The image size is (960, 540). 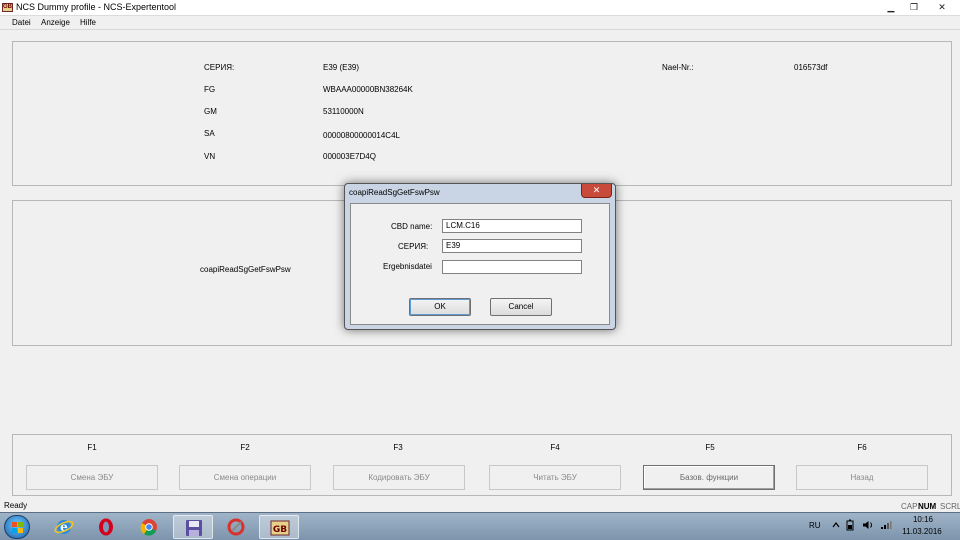 I want to click on fkey-label-f5: F5, so click(x=710, y=447).